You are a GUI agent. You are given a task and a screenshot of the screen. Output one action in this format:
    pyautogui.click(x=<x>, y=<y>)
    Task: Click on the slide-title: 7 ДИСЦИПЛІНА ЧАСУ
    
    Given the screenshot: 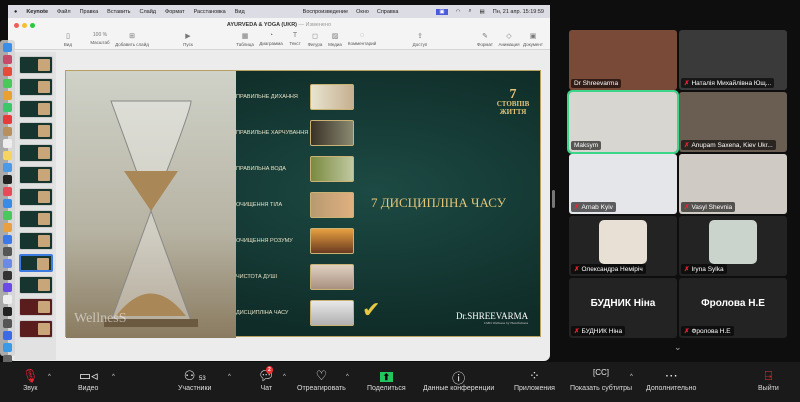 What is the action you would take?
    pyautogui.click(x=438, y=202)
    